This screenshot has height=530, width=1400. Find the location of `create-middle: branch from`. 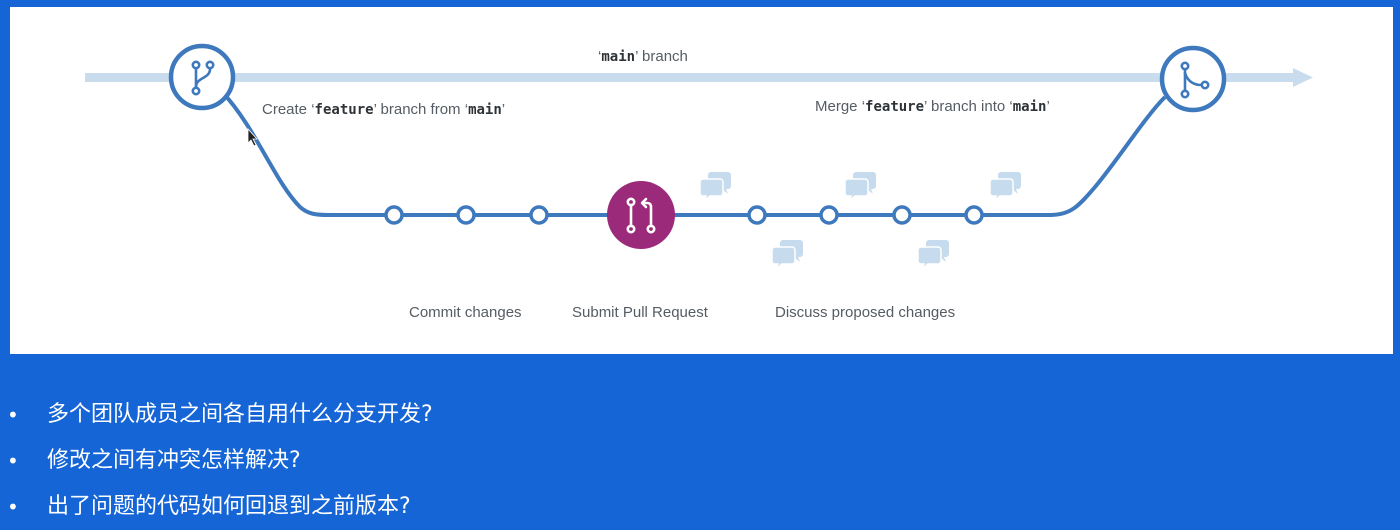

create-middle: branch from is located at coordinates (420, 109).